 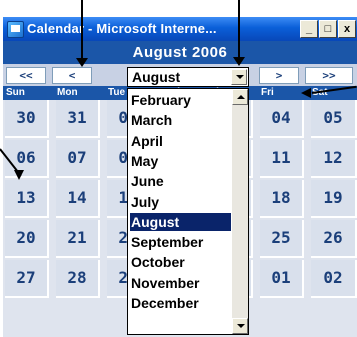 What do you see at coordinates (347, 29) in the screenshot?
I see `close-button: x` at bounding box center [347, 29].